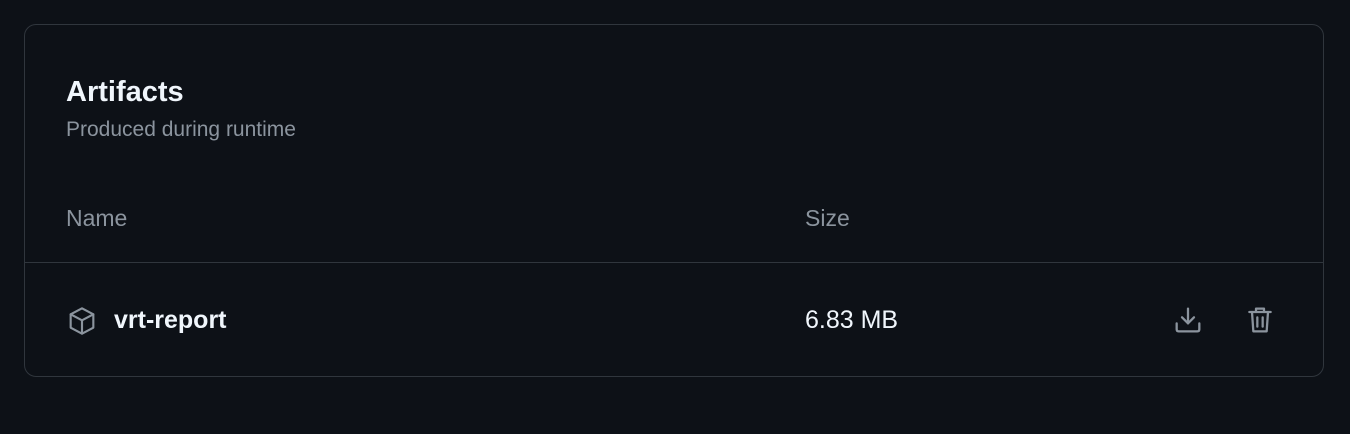 The height and width of the screenshot is (434, 1350). What do you see at coordinates (852, 320) in the screenshot?
I see `artifact-size: 6.83 MB` at bounding box center [852, 320].